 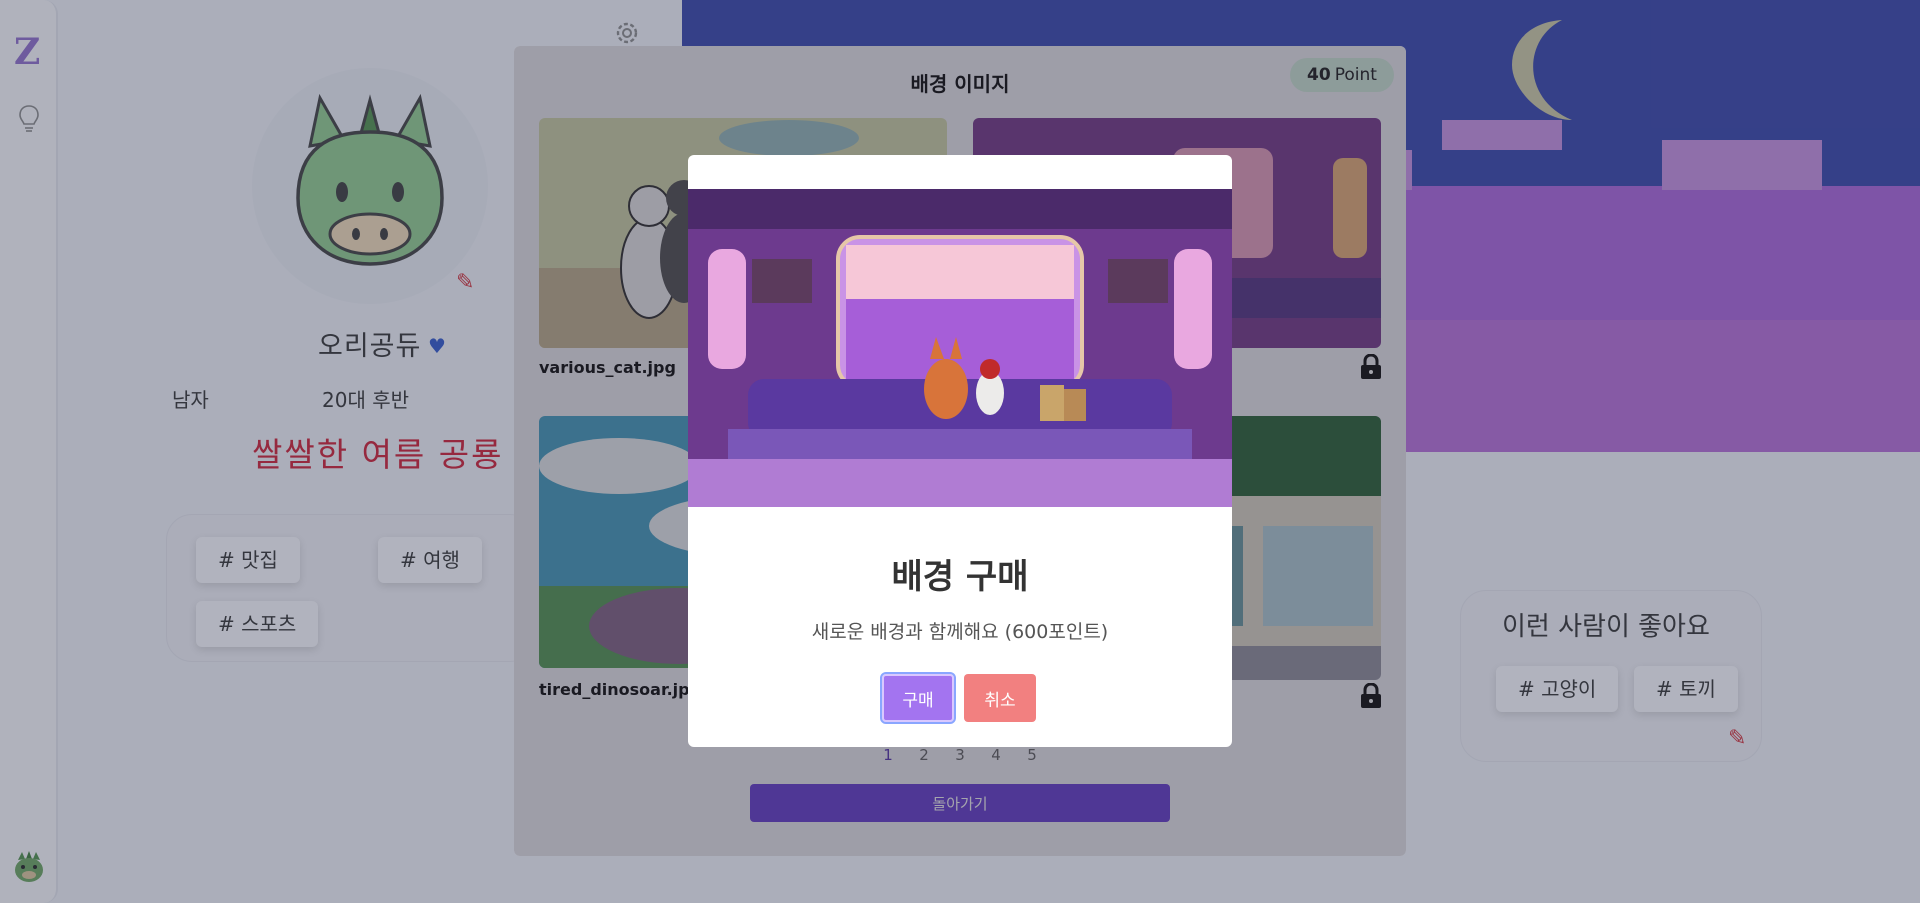 What do you see at coordinates (960, 348) in the screenshot?
I see `background-preview-image` at bounding box center [960, 348].